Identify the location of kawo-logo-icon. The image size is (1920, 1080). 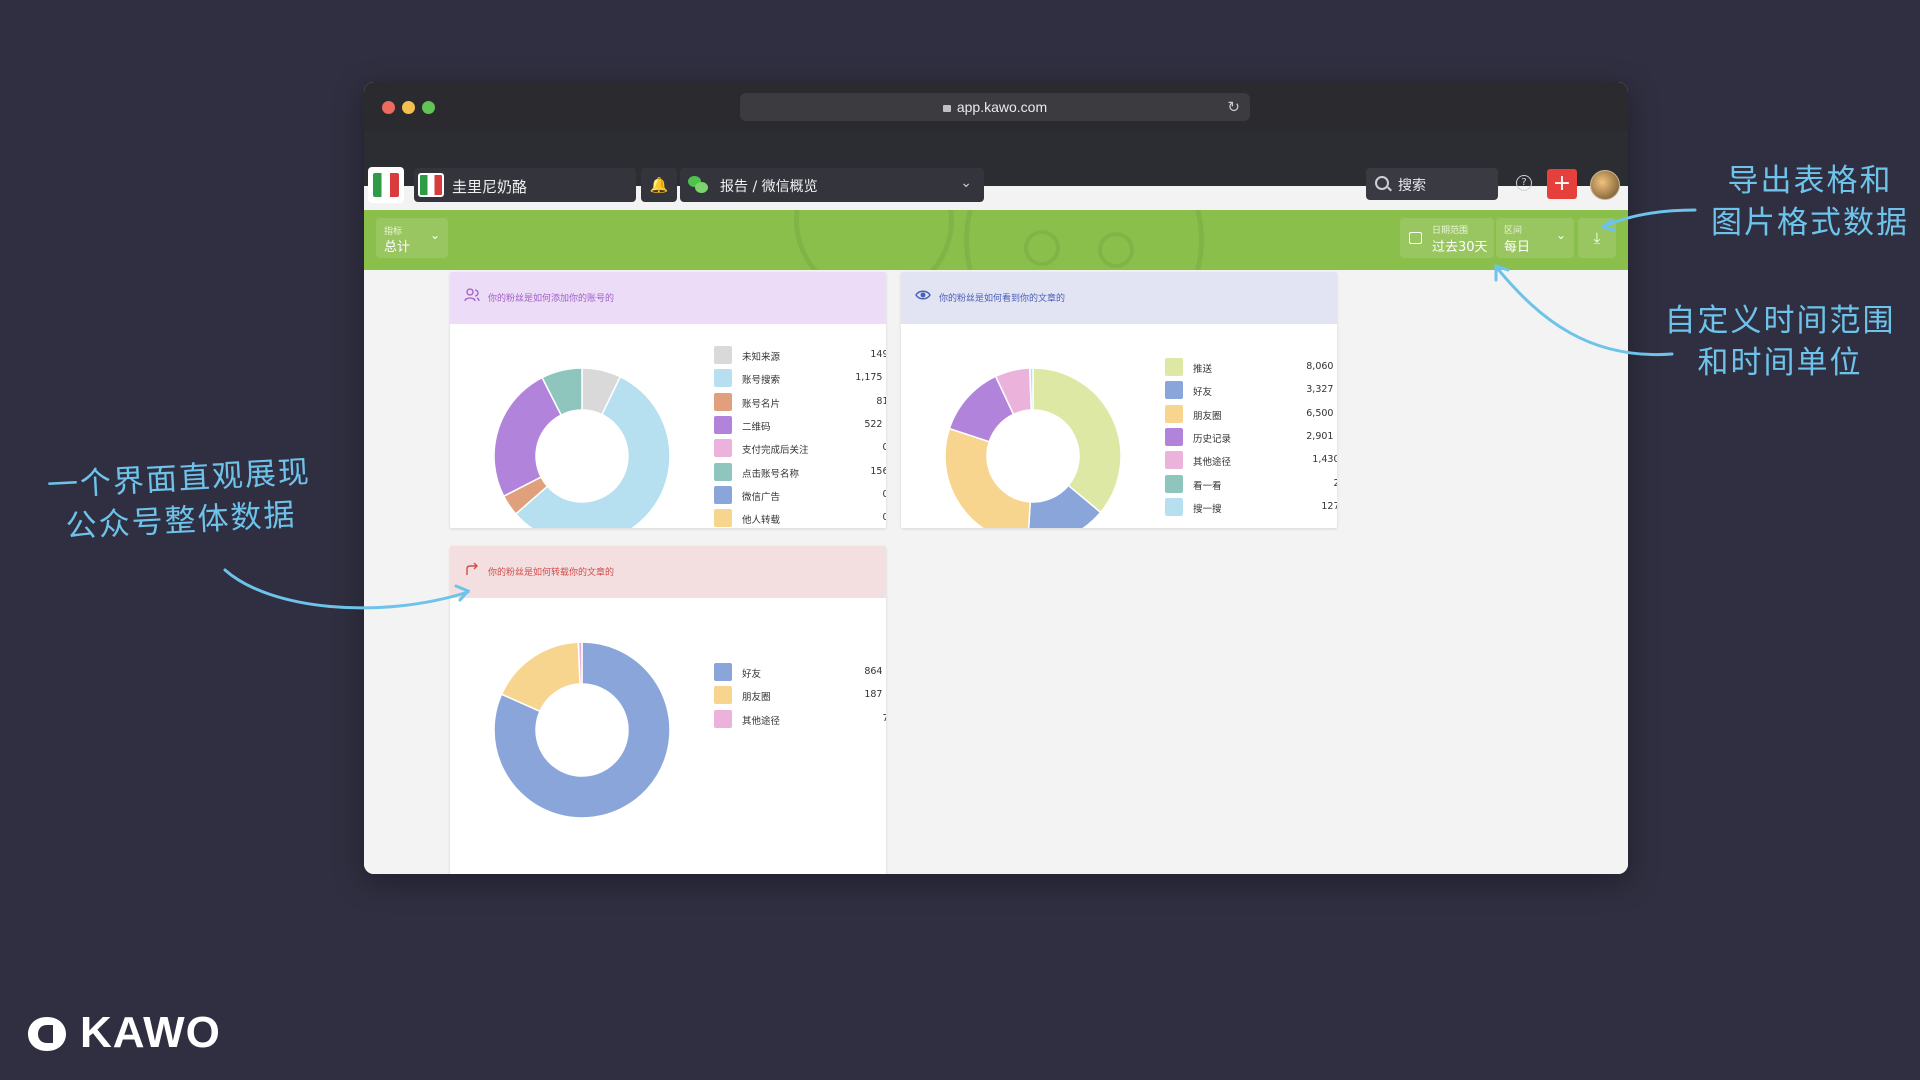
(47, 1034).